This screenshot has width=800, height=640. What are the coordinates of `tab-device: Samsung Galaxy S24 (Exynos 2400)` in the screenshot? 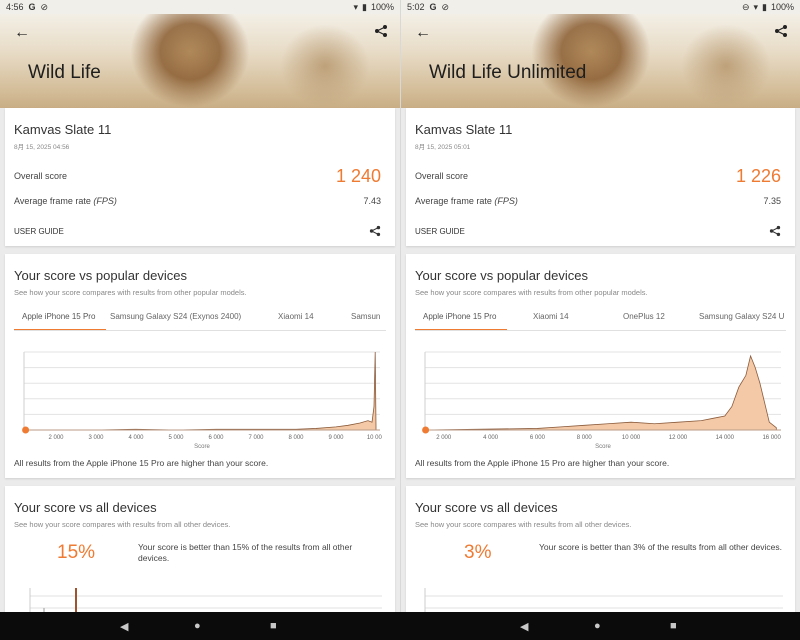 It's located at (175, 320).